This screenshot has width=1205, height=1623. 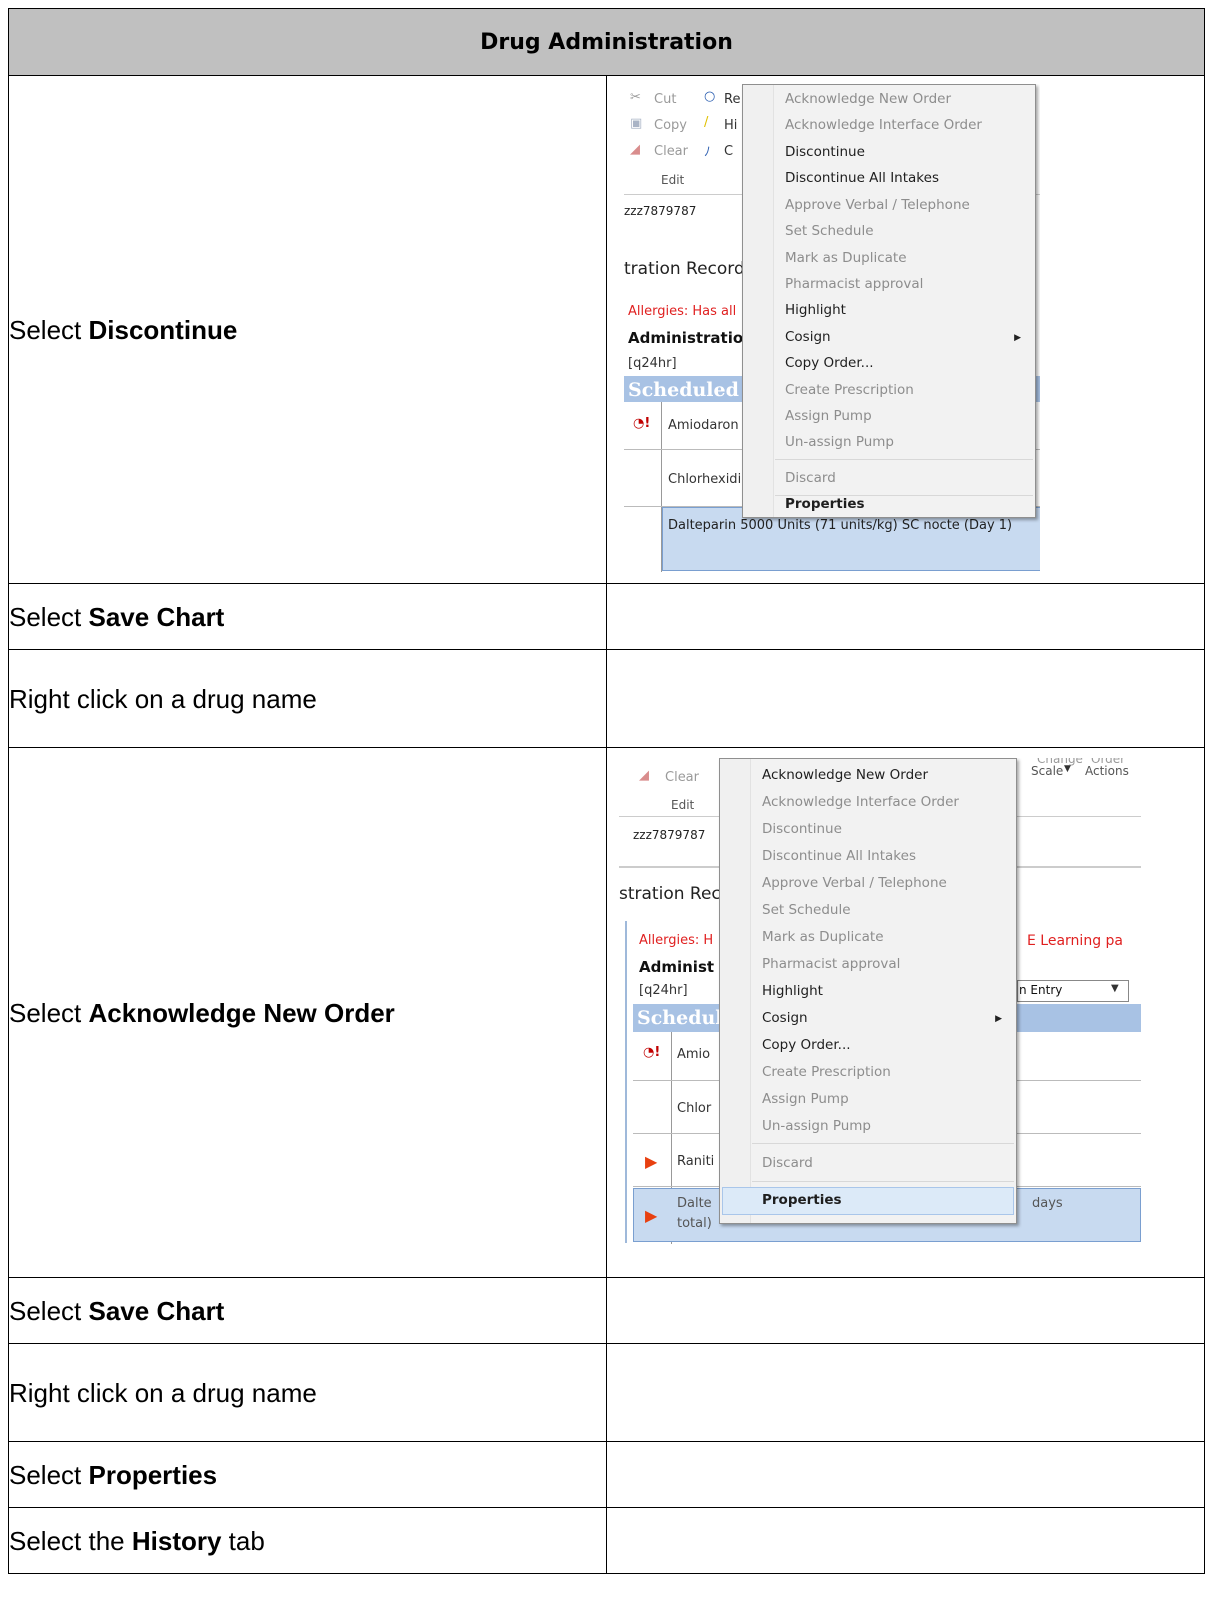 I want to click on table-row: Select Properties, so click(x=606, y=1474).